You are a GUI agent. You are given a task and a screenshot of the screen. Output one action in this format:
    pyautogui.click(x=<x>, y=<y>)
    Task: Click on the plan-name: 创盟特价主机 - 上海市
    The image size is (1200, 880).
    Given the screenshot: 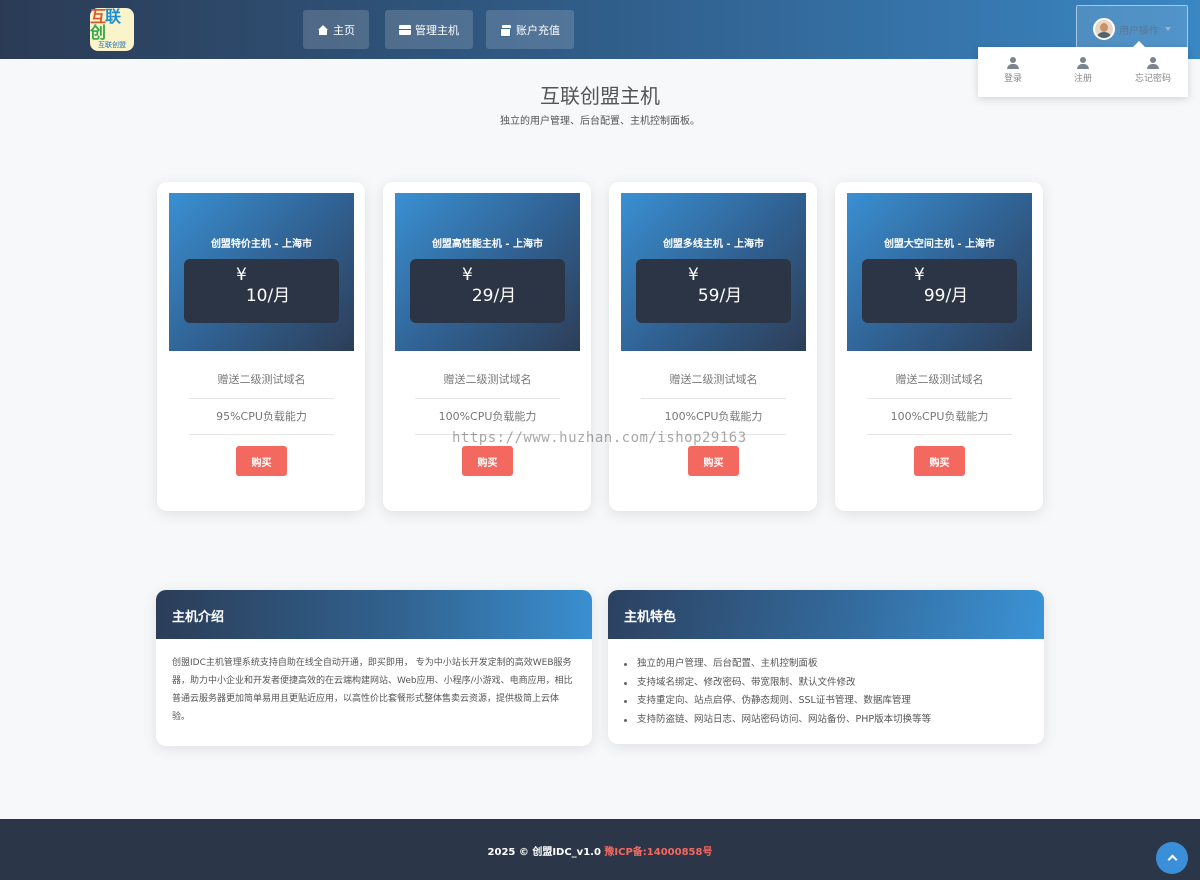 What is the action you would take?
    pyautogui.click(x=261, y=244)
    